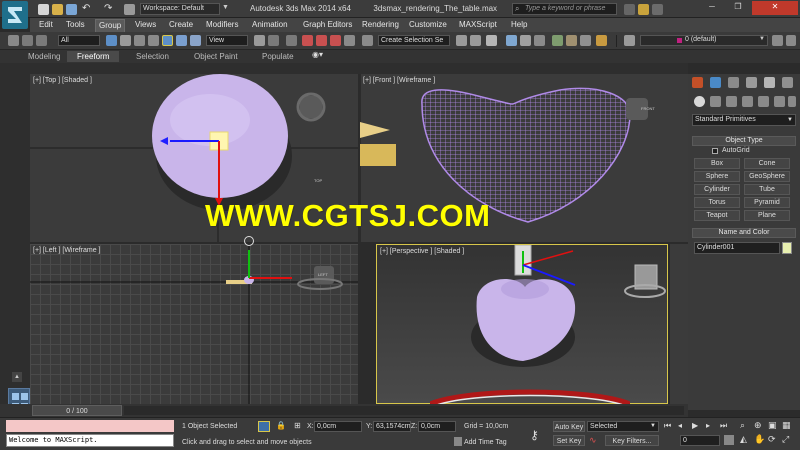 This screenshot has width=800, height=450. Describe the element at coordinates (733, 82) in the screenshot. I see `hierarchy-tab-icon` at that location.